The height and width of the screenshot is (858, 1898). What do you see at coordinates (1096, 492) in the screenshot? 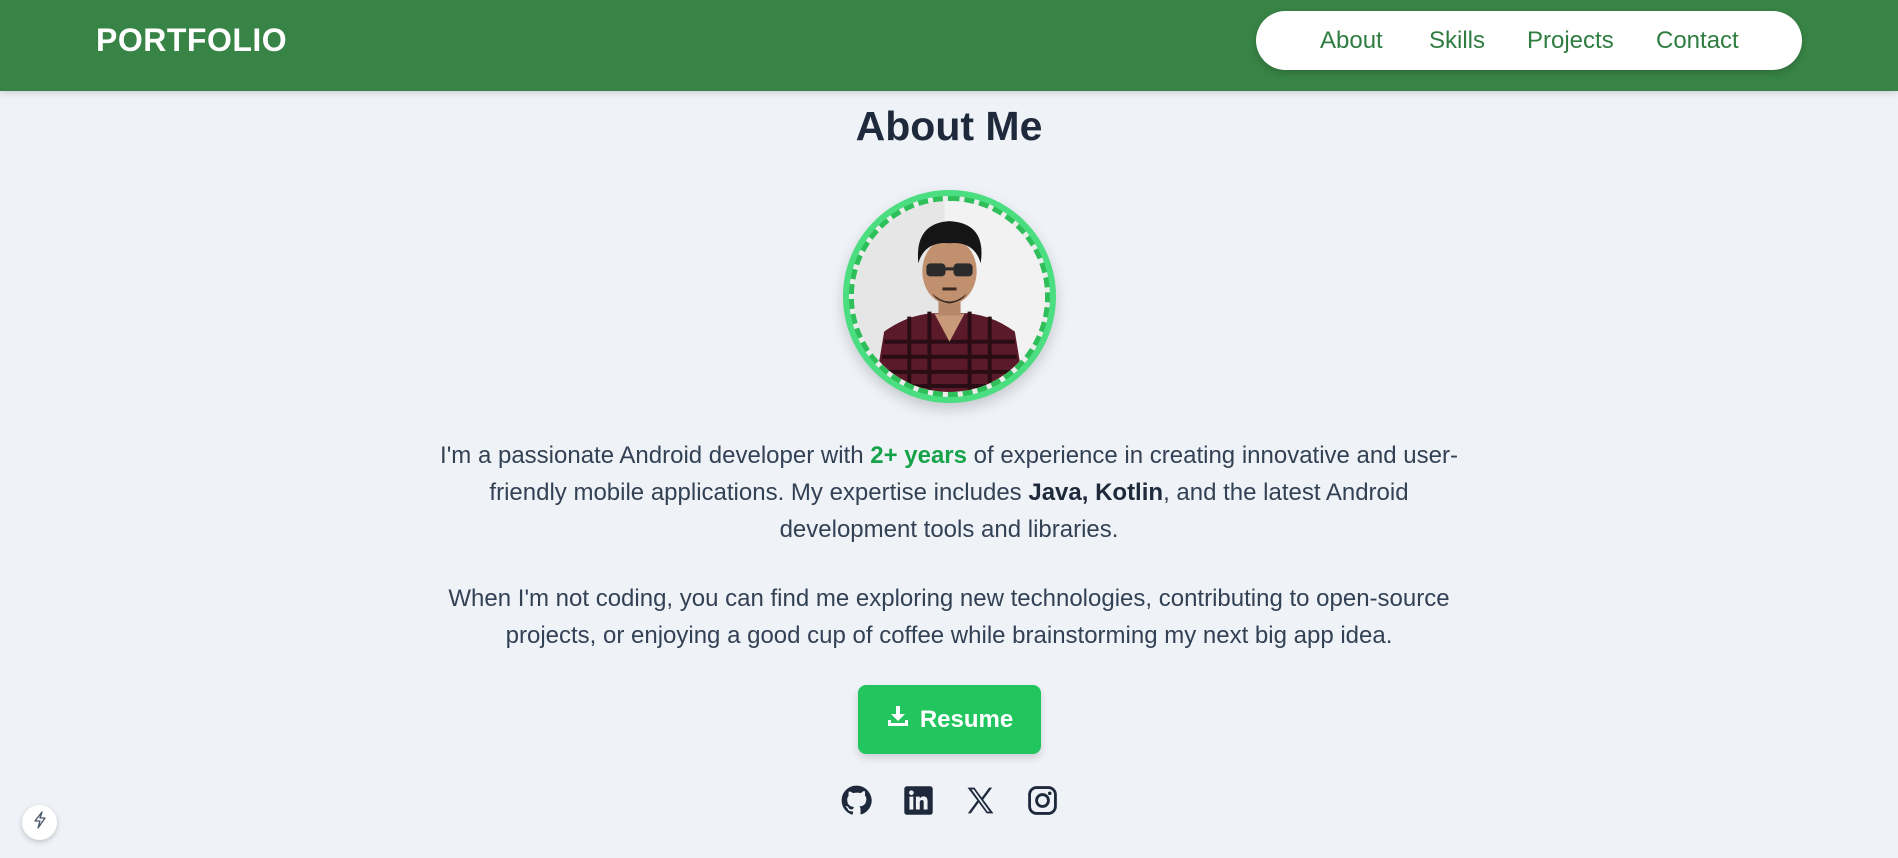
I see `skills-highlight: Java, Kotlin` at bounding box center [1096, 492].